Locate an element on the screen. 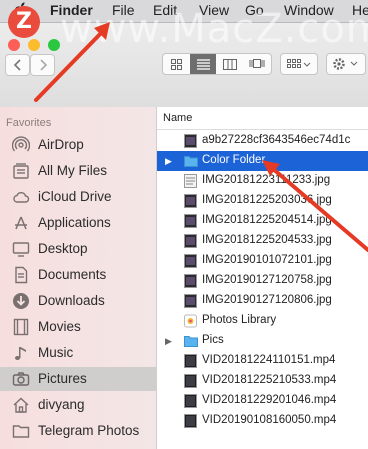  annotation-arrow-menu is located at coordinates (70, 65).